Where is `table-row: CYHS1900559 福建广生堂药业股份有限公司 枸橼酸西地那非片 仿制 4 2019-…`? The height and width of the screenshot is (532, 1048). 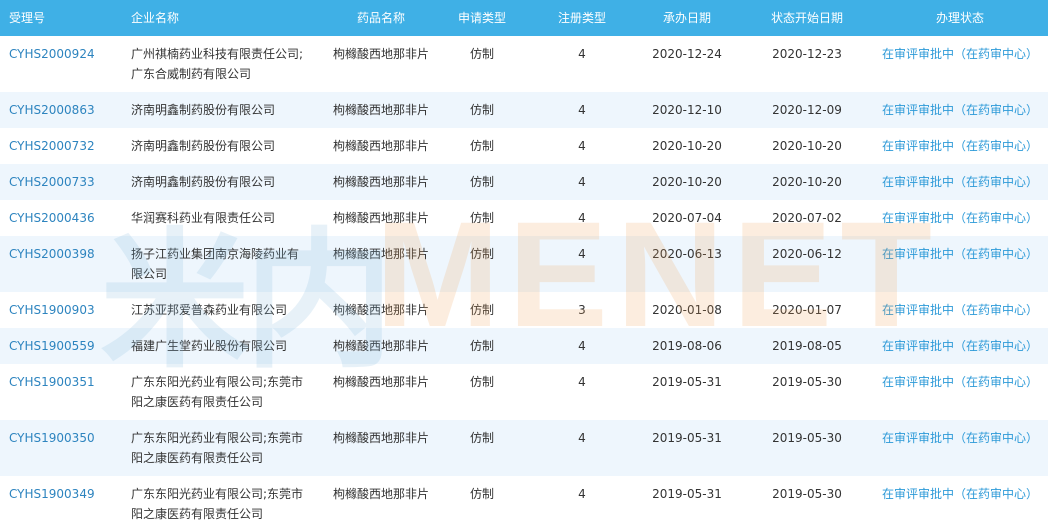
table-row: CYHS1900559 福建广生堂药业股份有限公司 枸橼酸西地那非片 仿制 4 2019-… is located at coordinates (524, 346).